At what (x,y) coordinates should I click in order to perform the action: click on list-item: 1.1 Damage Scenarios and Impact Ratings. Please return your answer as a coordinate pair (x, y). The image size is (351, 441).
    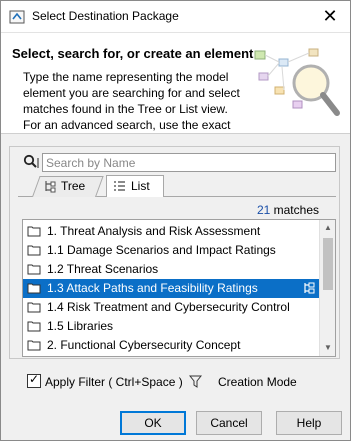
    Looking at the image, I should click on (171, 250).